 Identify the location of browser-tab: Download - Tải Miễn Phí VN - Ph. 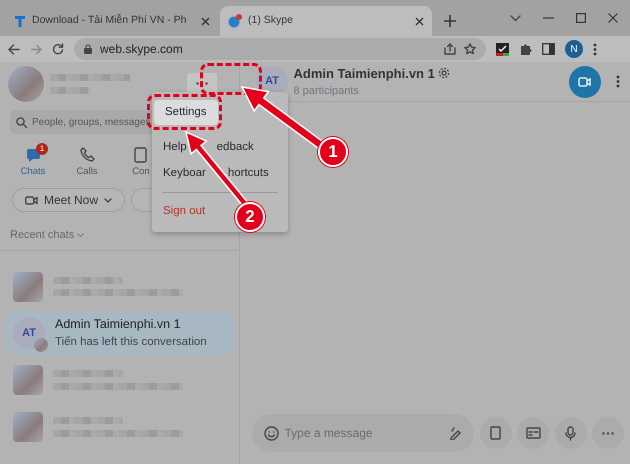
(112, 21).